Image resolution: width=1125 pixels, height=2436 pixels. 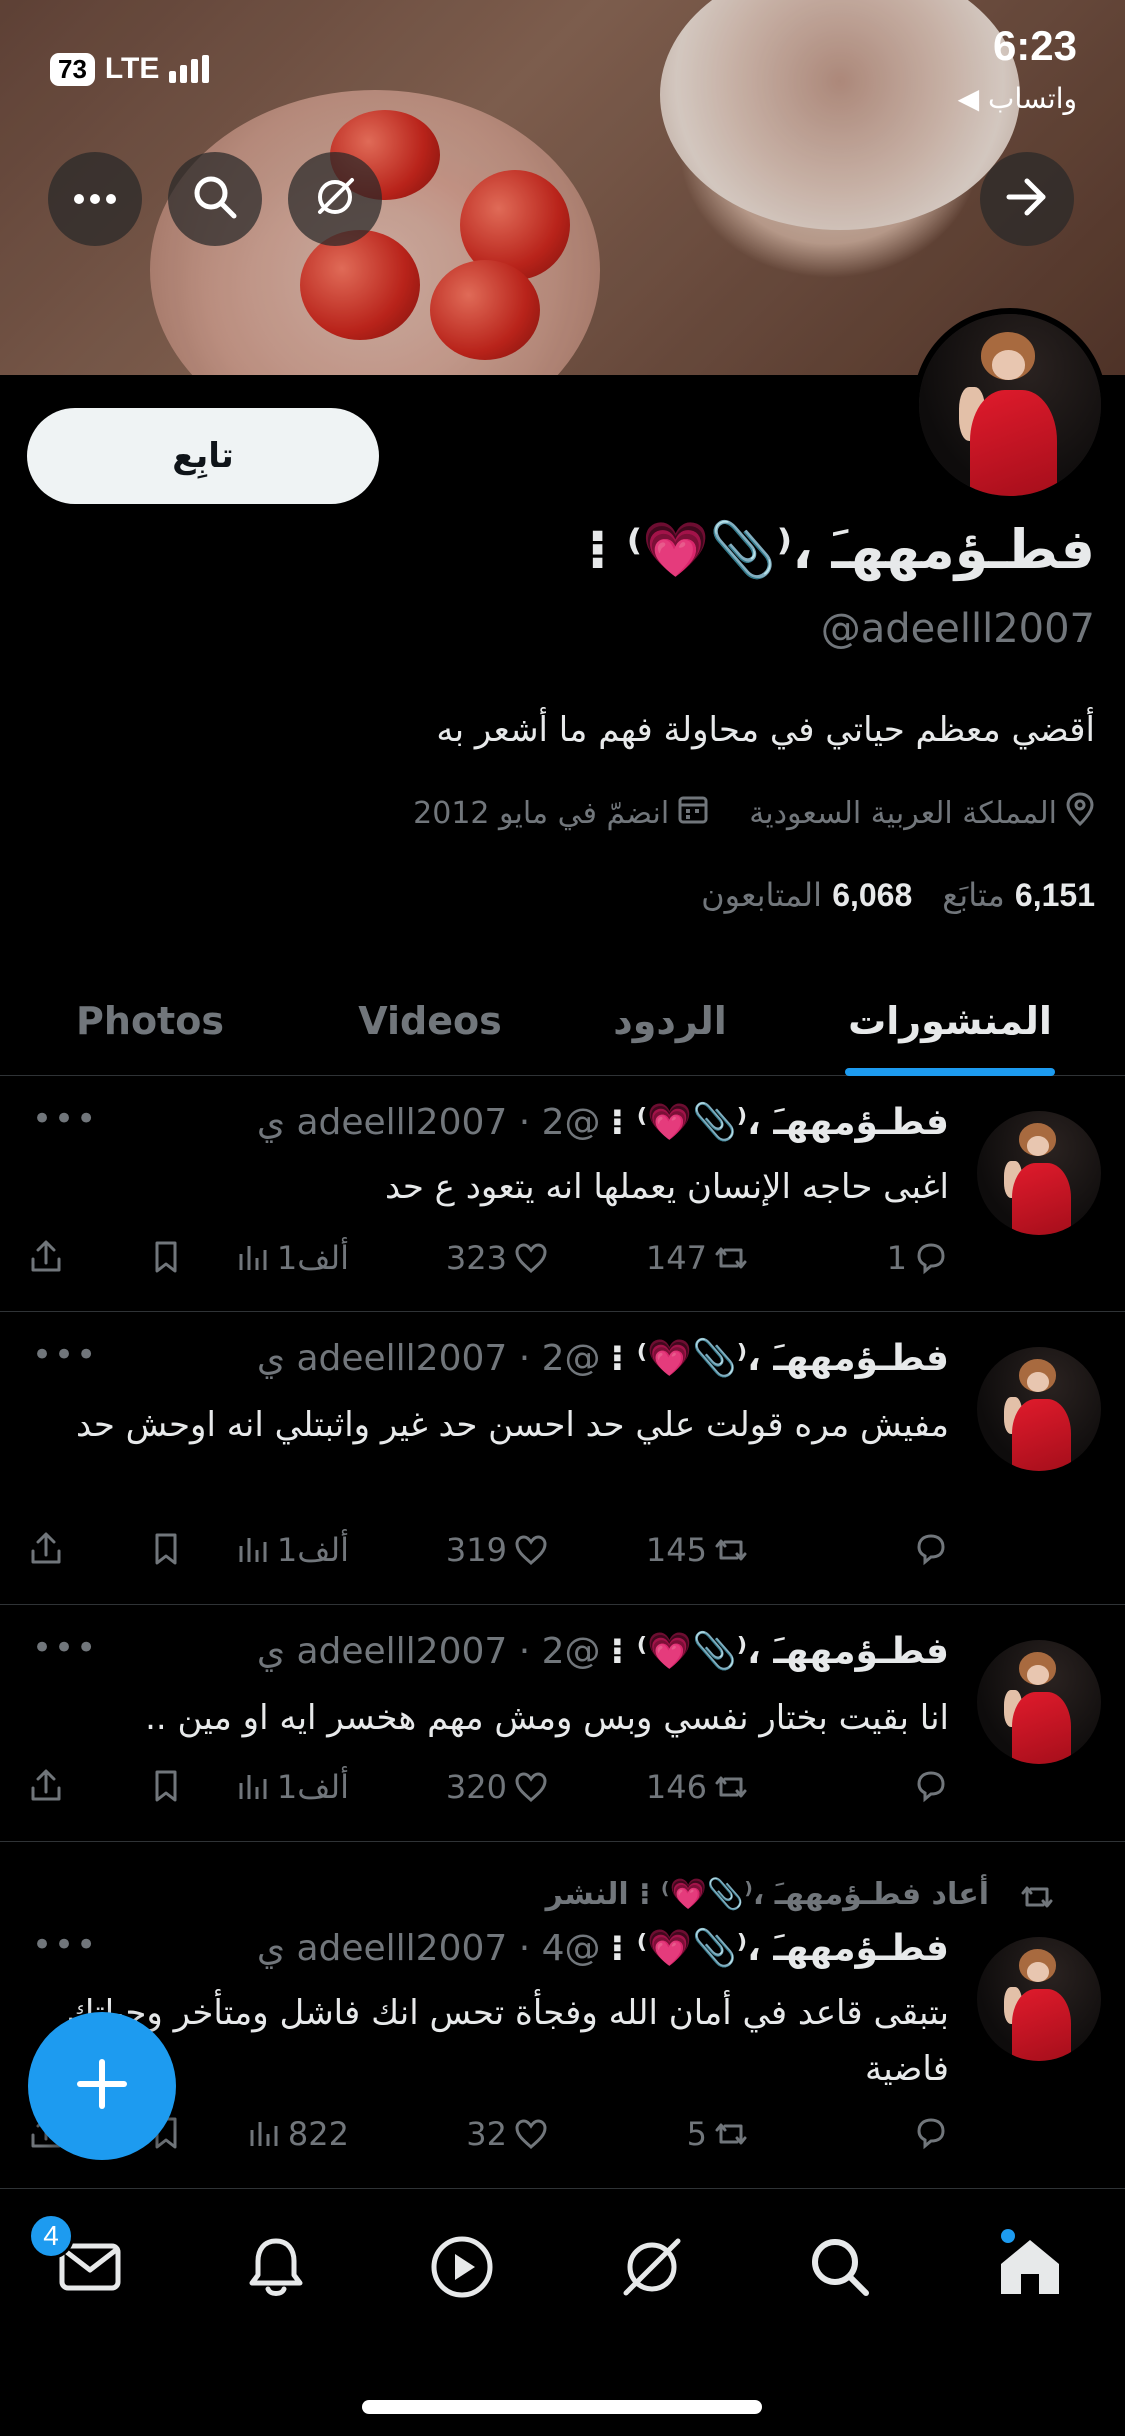 What do you see at coordinates (931, 1550) in the screenshot?
I see `reply-icon` at bounding box center [931, 1550].